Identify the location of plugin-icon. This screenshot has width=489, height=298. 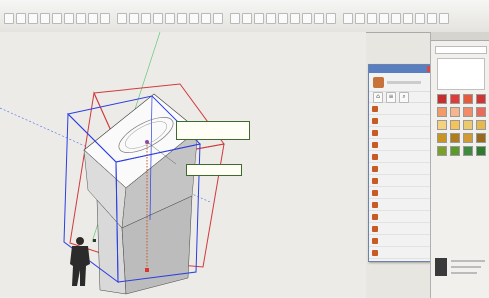
(420, 18).